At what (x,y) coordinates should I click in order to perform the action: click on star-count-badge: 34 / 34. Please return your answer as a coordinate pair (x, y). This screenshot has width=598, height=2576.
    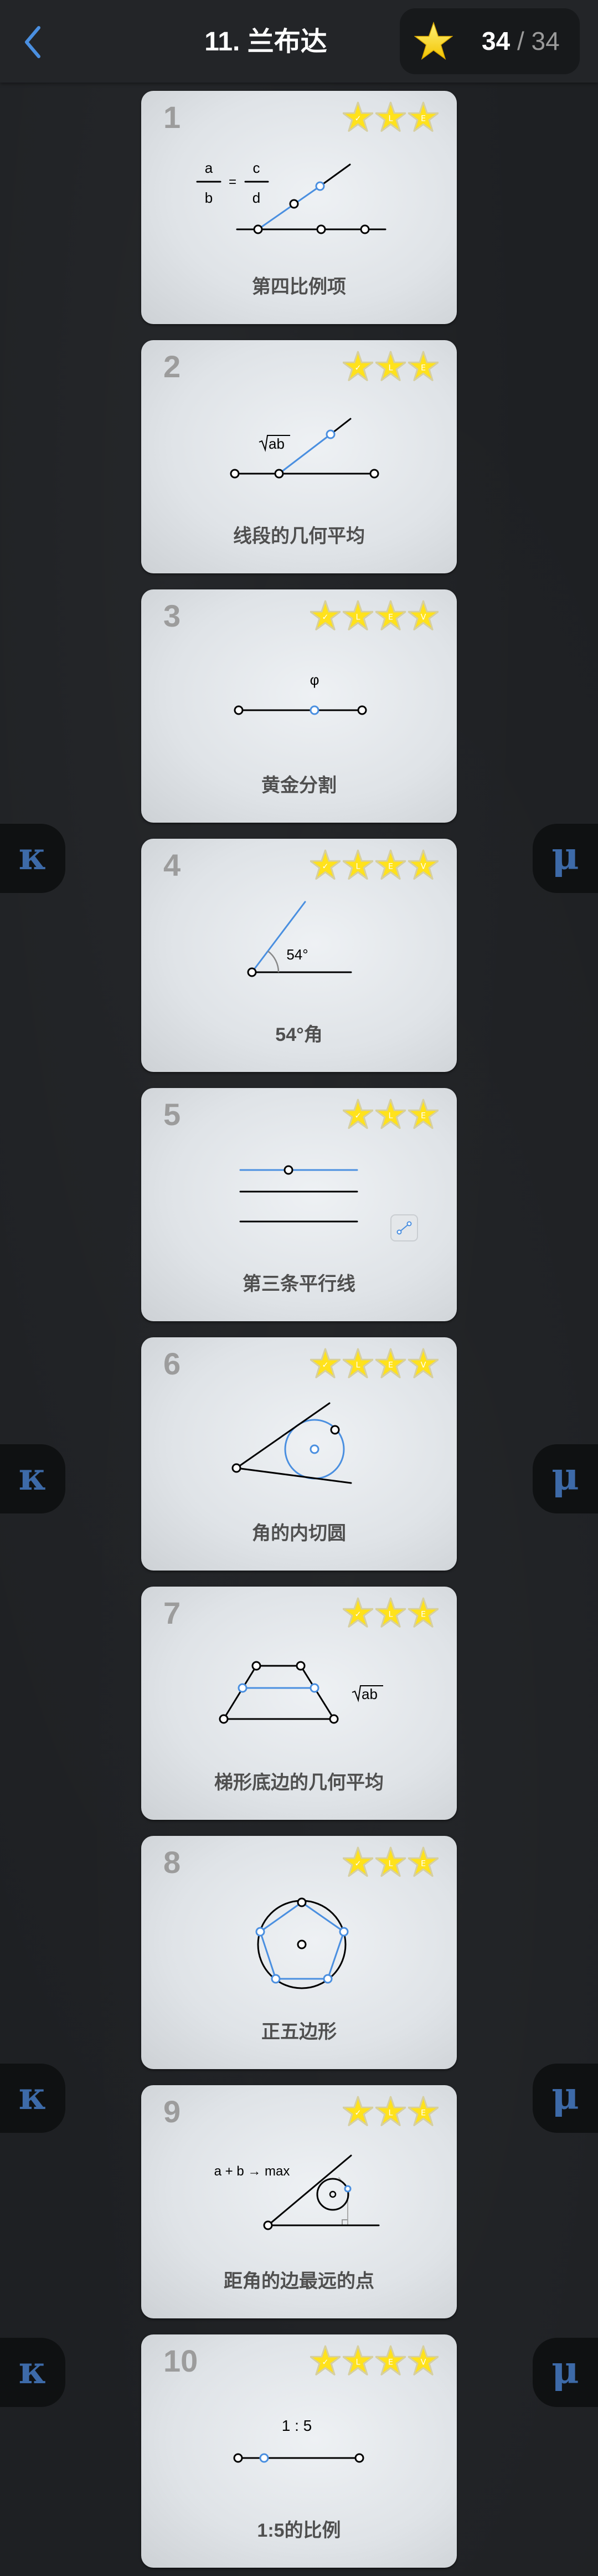
    Looking at the image, I should click on (490, 41).